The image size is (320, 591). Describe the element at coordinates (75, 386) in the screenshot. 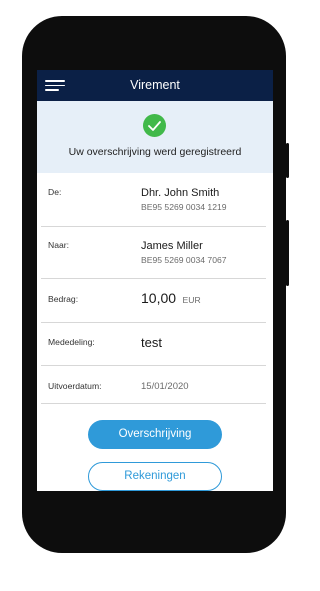

I see `execution-date-label: Uitvoerdatum:` at that location.